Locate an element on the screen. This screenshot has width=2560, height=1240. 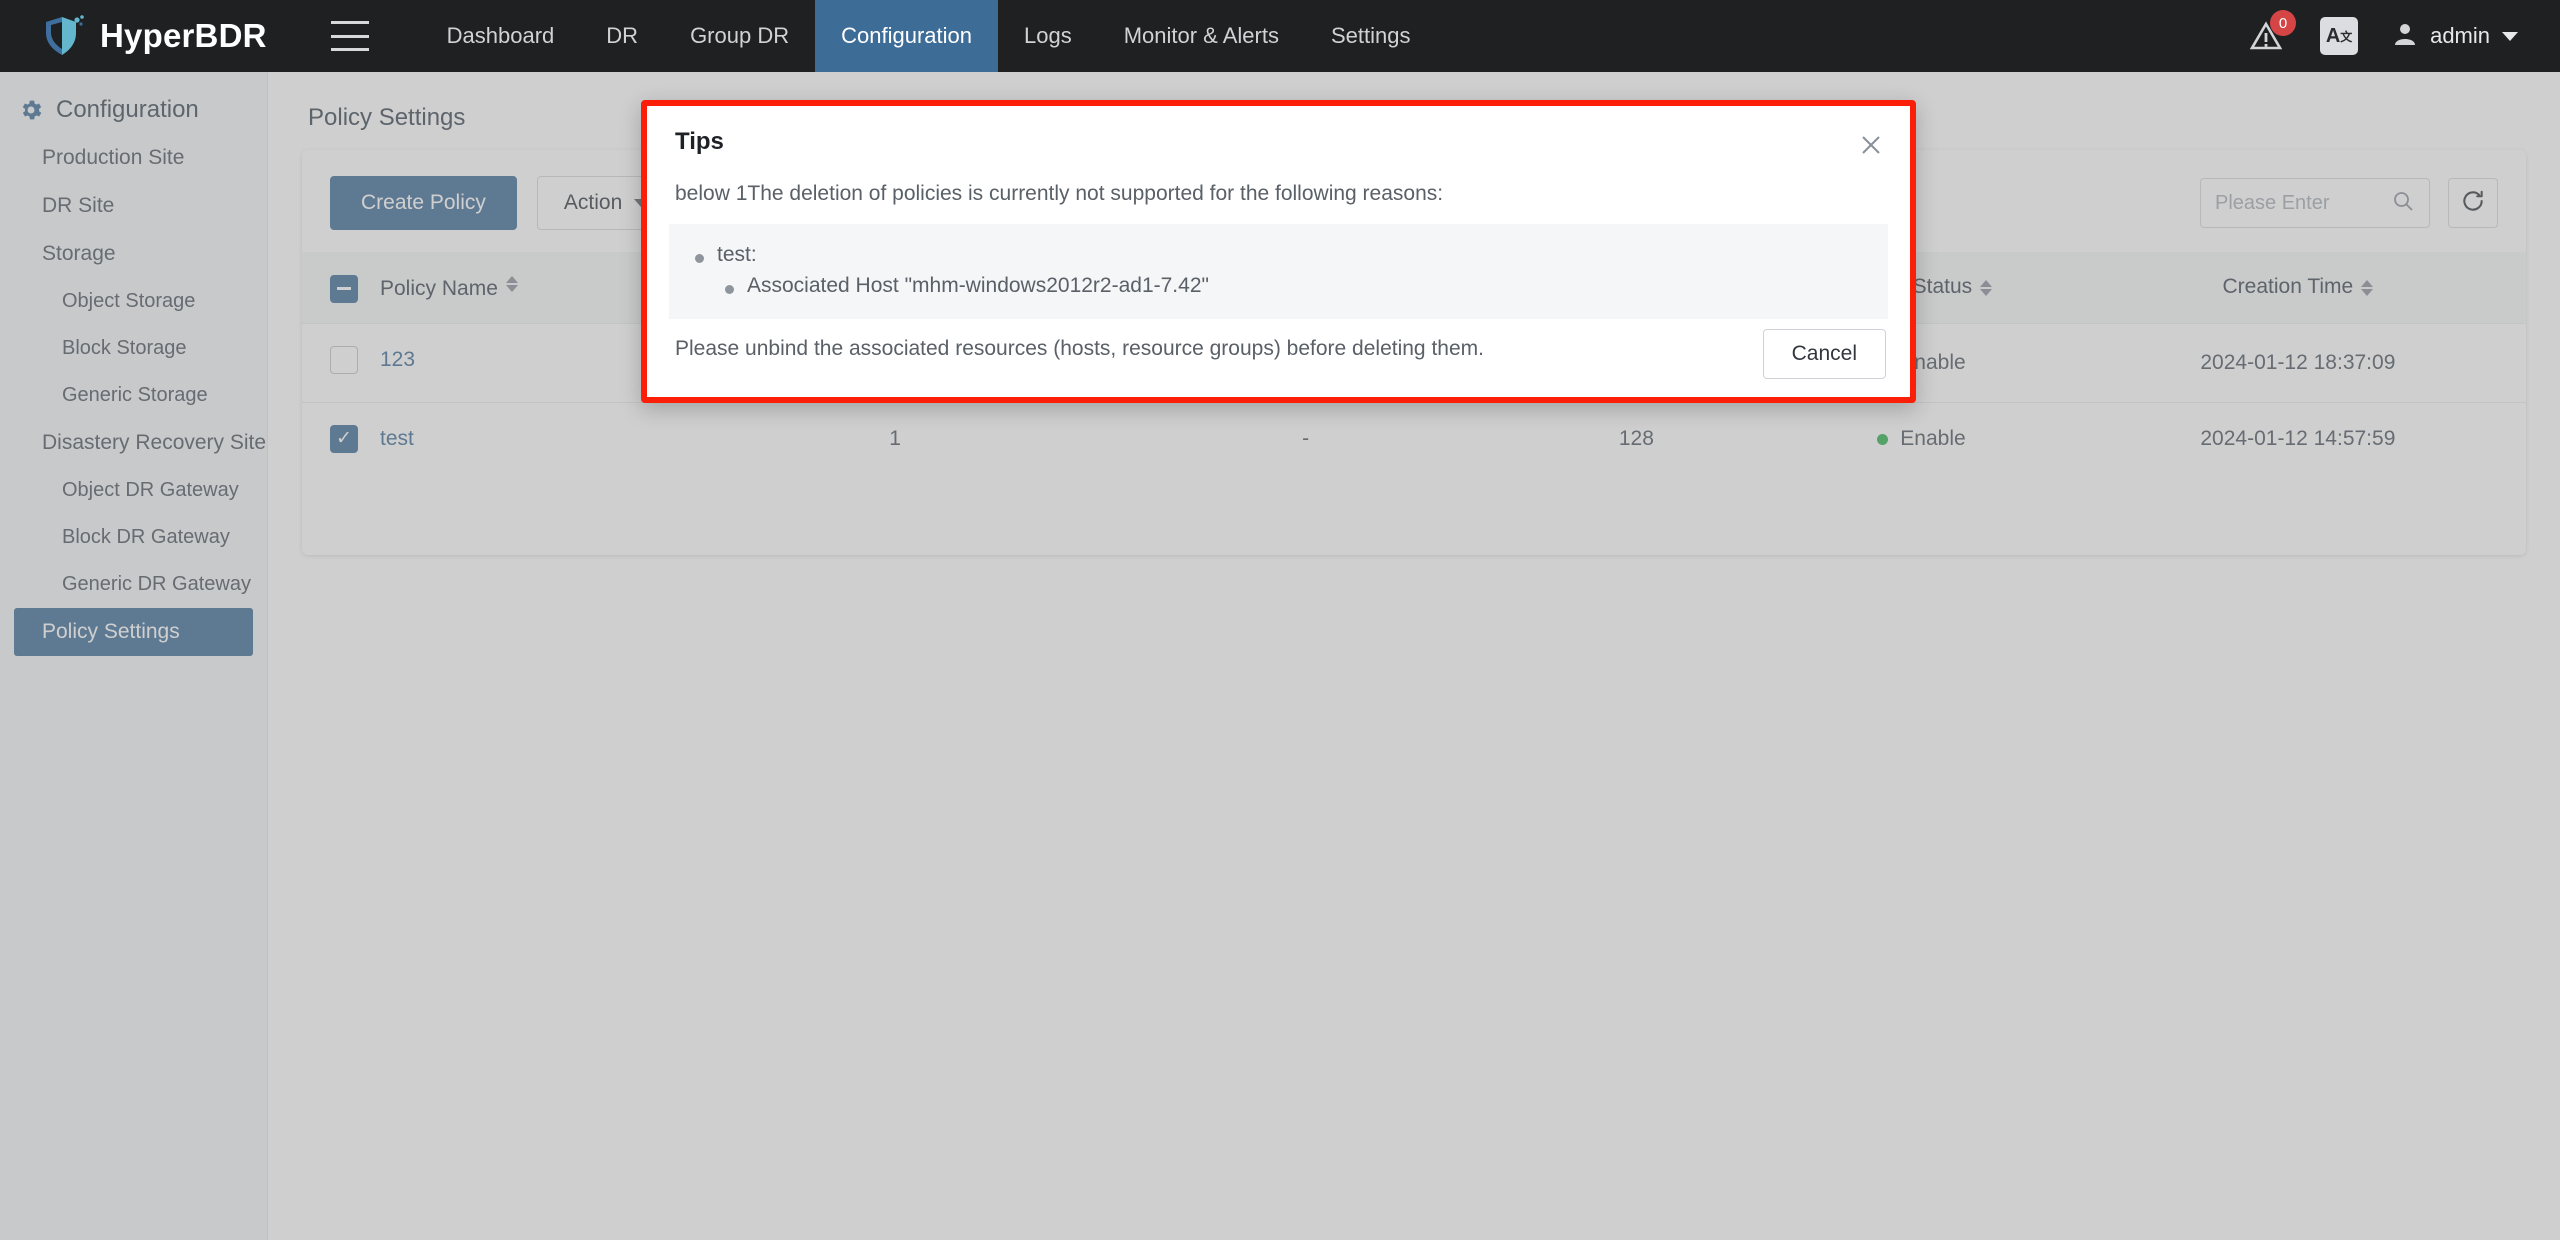
status-dot-icon is located at coordinates (1883, 439).